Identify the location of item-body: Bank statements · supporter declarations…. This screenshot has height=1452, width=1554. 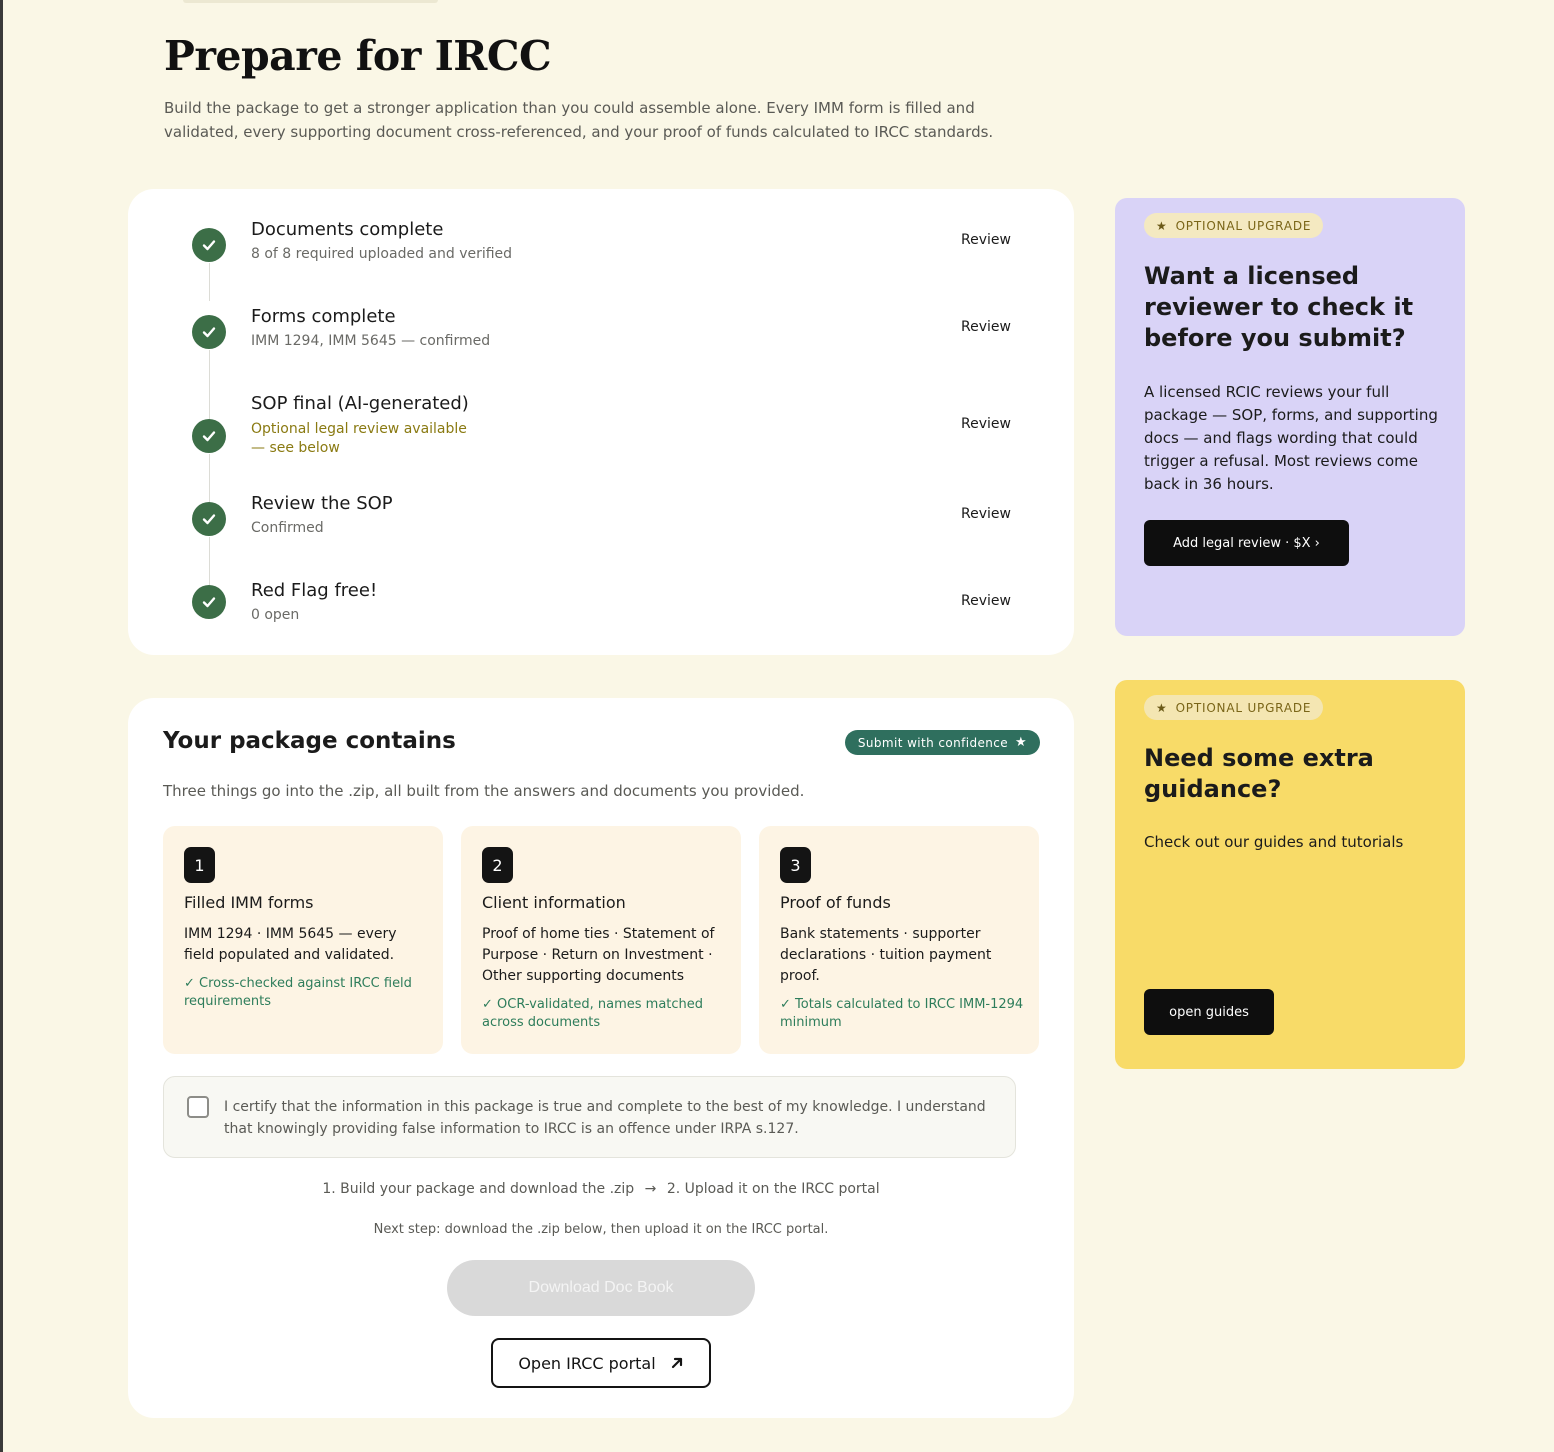
(886, 955).